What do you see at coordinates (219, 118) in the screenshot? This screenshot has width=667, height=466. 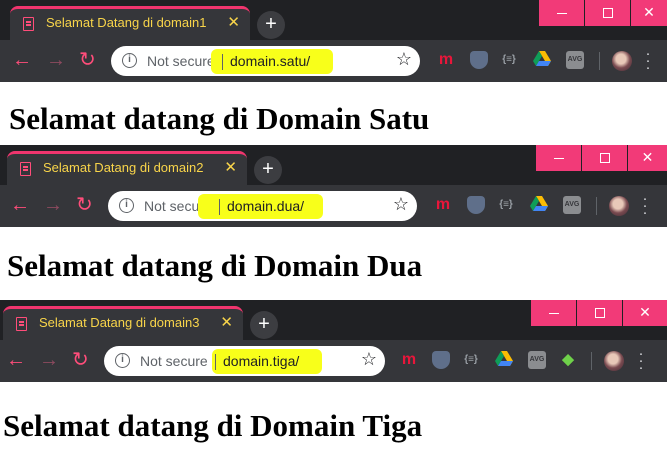 I see `page-heading: Selamat datang di Domain Satu` at bounding box center [219, 118].